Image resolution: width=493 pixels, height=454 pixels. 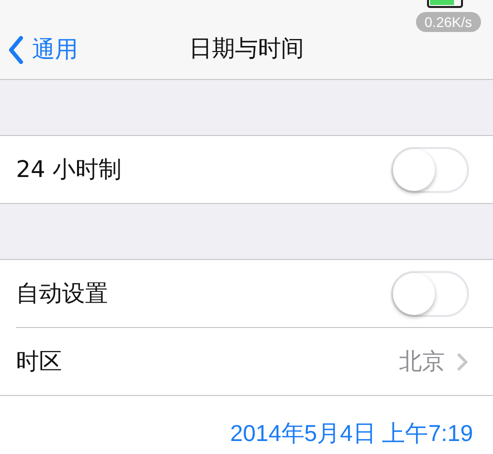 I want to click on date-time-label: 2014年5月4日 上午7:19, so click(x=351, y=433).